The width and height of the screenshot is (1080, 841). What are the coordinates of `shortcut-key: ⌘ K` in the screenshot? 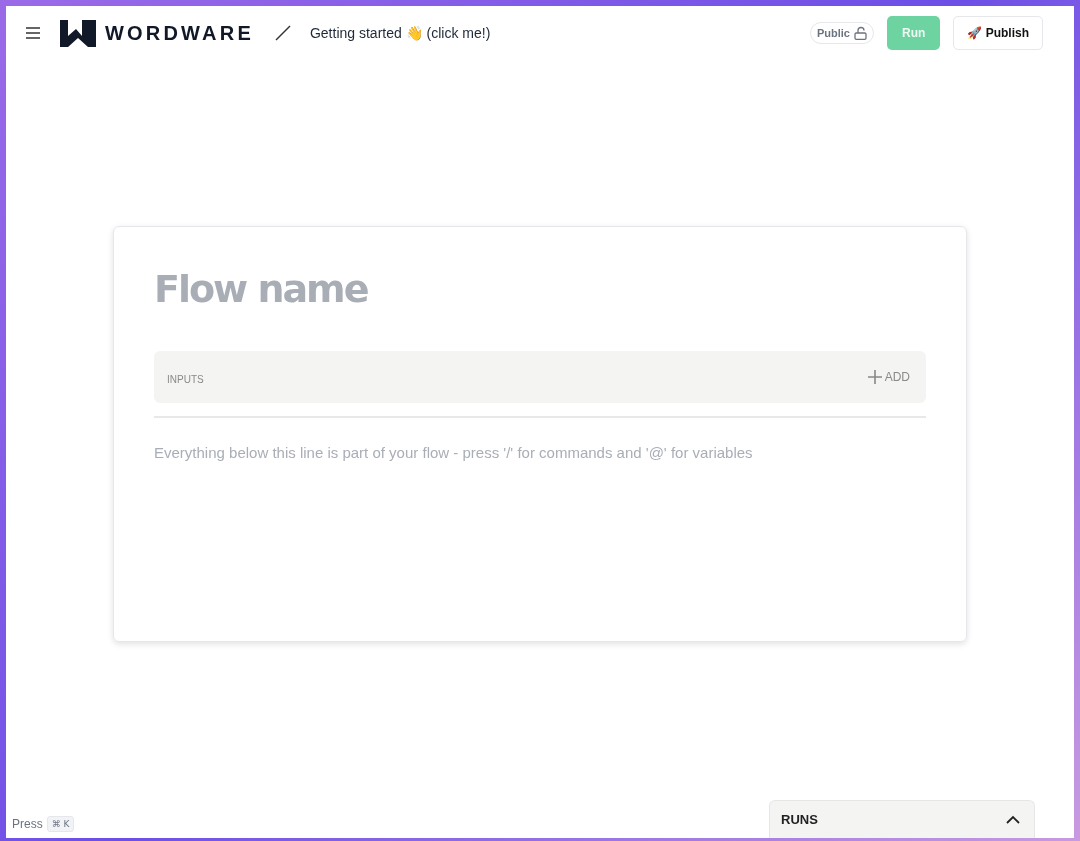 It's located at (60, 824).